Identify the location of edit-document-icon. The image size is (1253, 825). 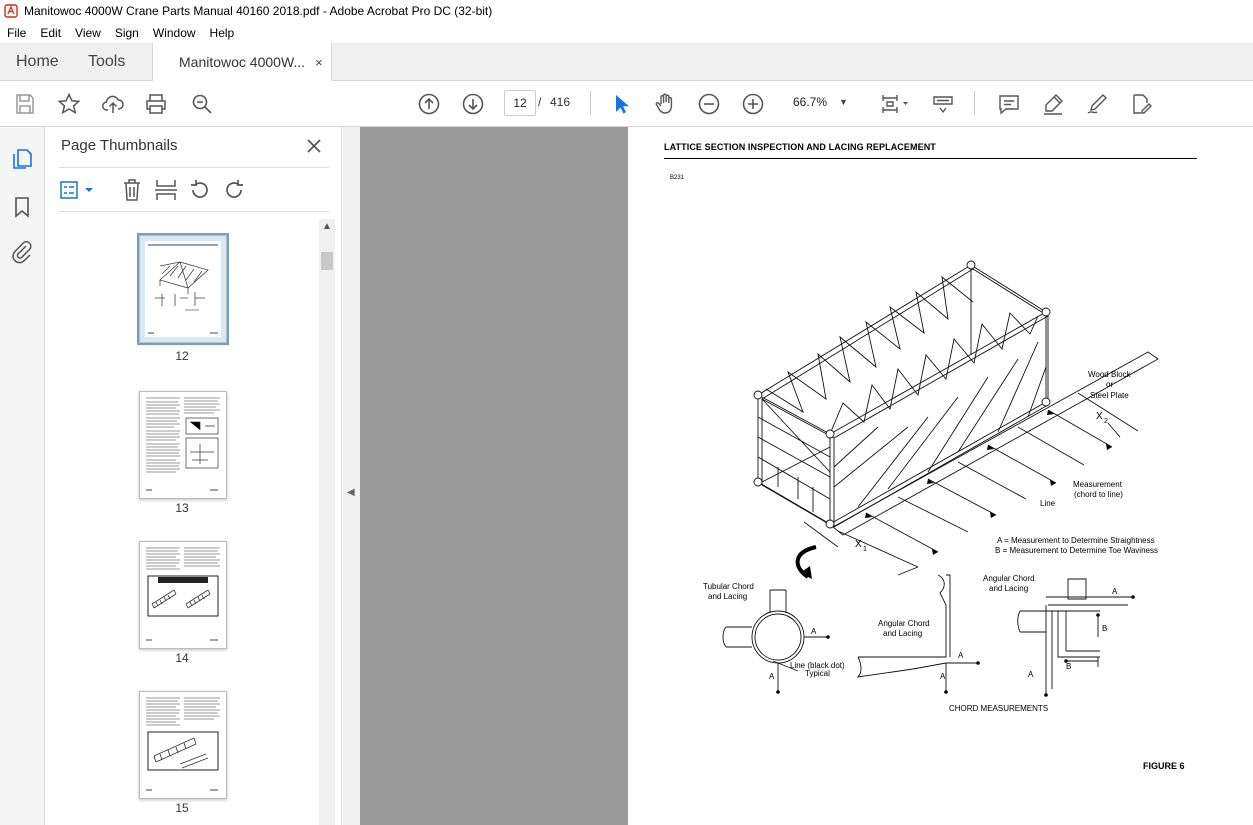
(1142, 104).